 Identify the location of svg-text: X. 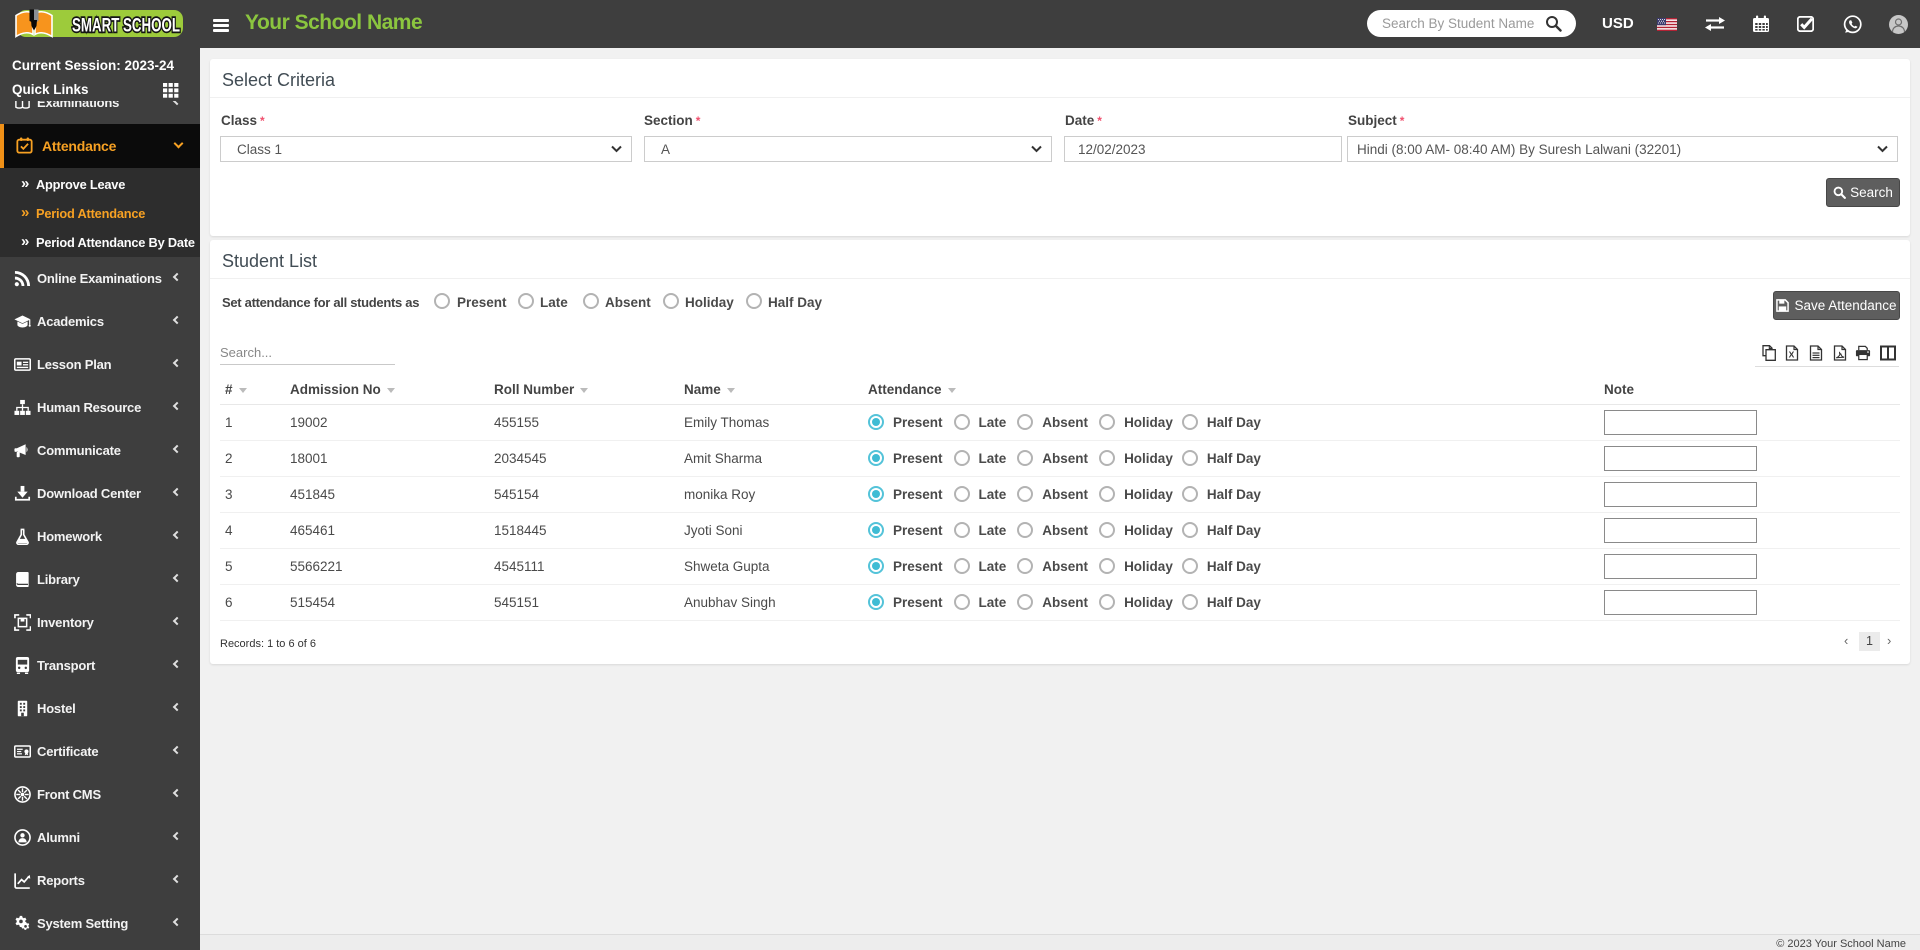
(1792, 355).